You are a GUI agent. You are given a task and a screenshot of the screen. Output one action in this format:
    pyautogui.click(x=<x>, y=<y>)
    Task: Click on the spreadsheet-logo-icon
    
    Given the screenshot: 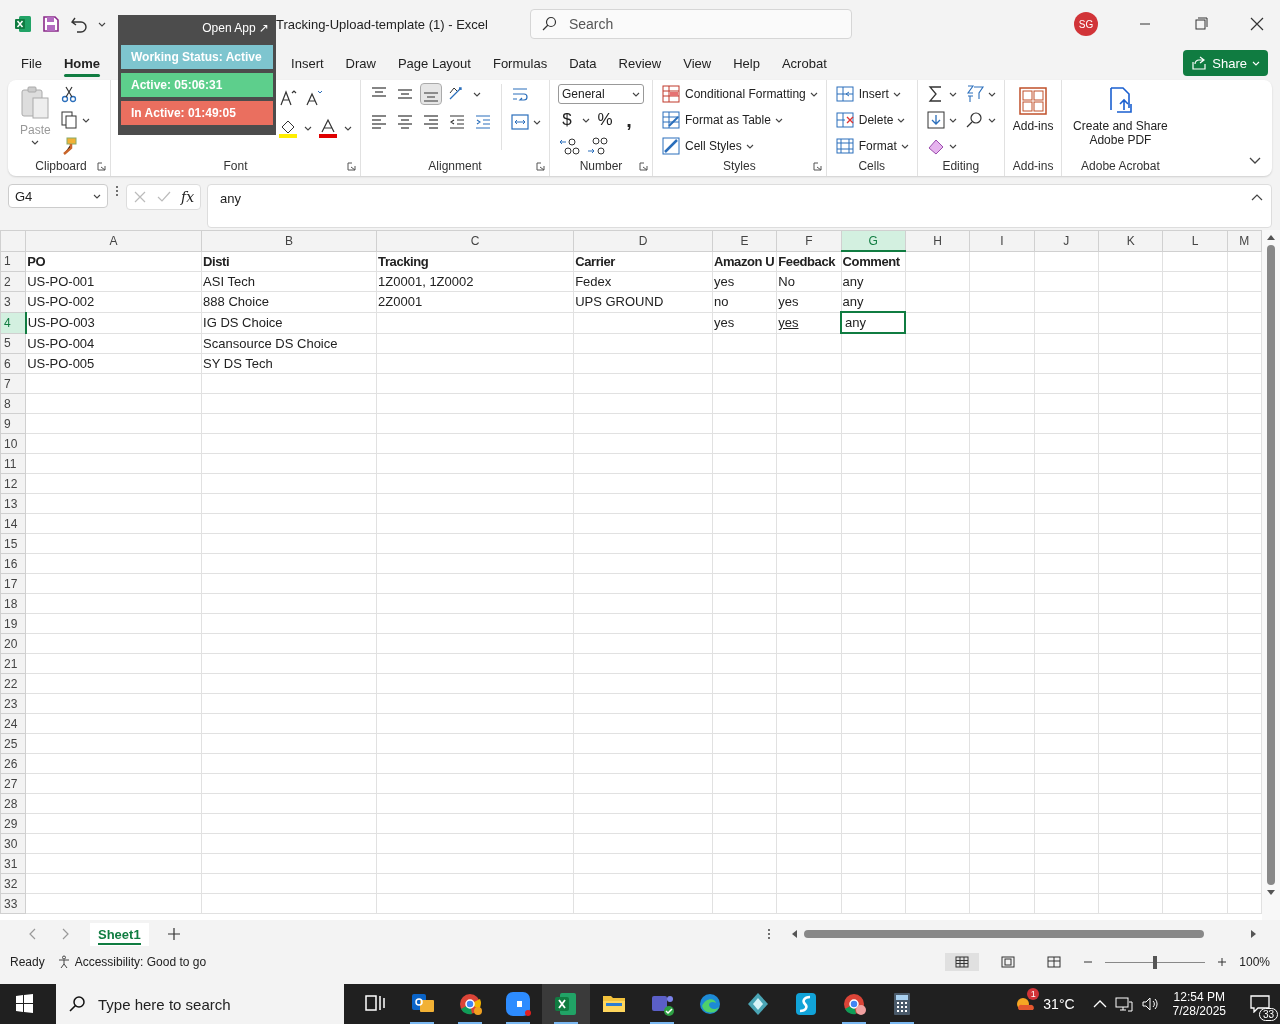 What is the action you would take?
    pyautogui.click(x=23, y=24)
    